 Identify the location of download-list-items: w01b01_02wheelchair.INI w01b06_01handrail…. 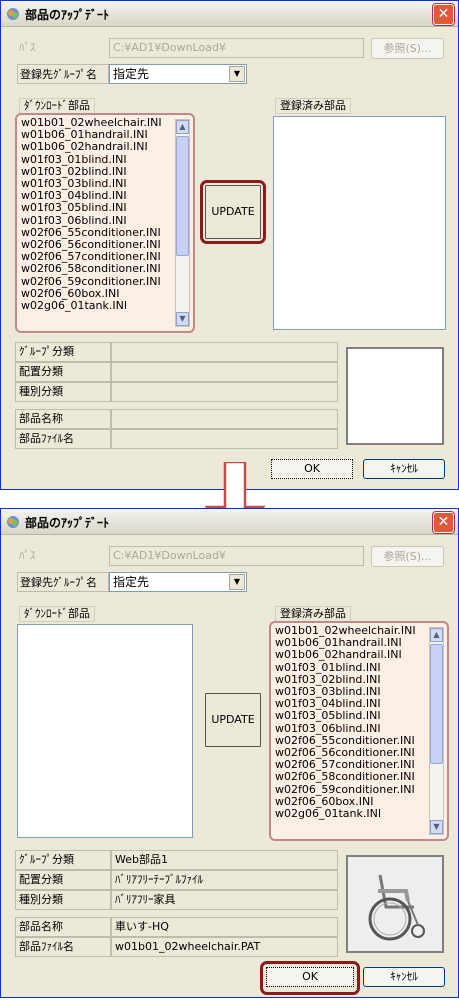
(97, 214).